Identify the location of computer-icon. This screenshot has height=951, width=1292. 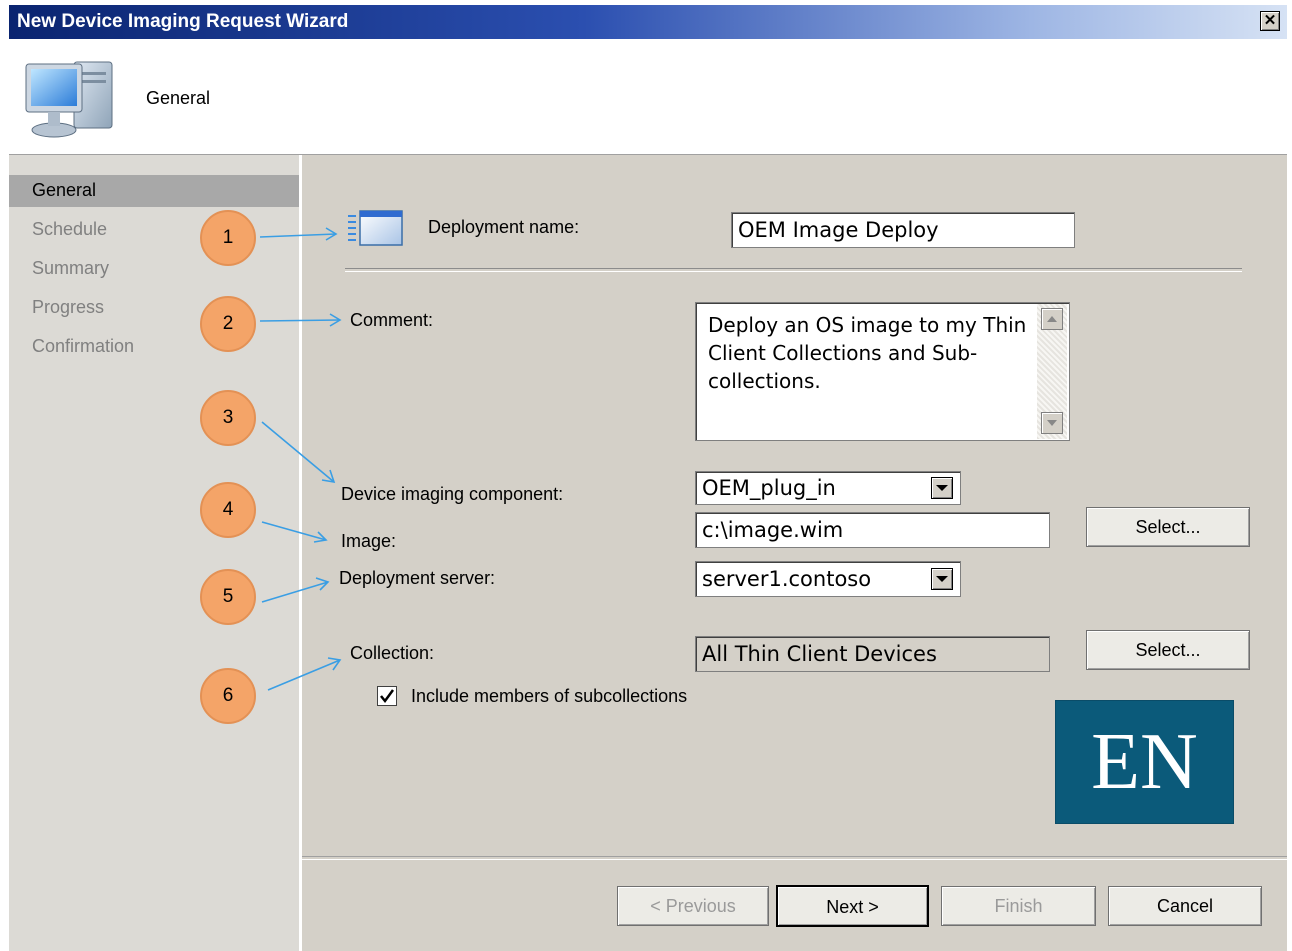
(69, 99).